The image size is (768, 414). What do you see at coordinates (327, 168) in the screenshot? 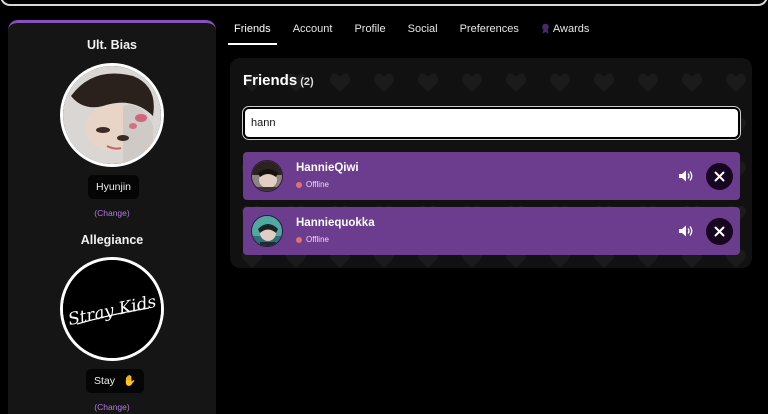
I see `friend-name: HannieQiwi` at bounding box center [327, 168].